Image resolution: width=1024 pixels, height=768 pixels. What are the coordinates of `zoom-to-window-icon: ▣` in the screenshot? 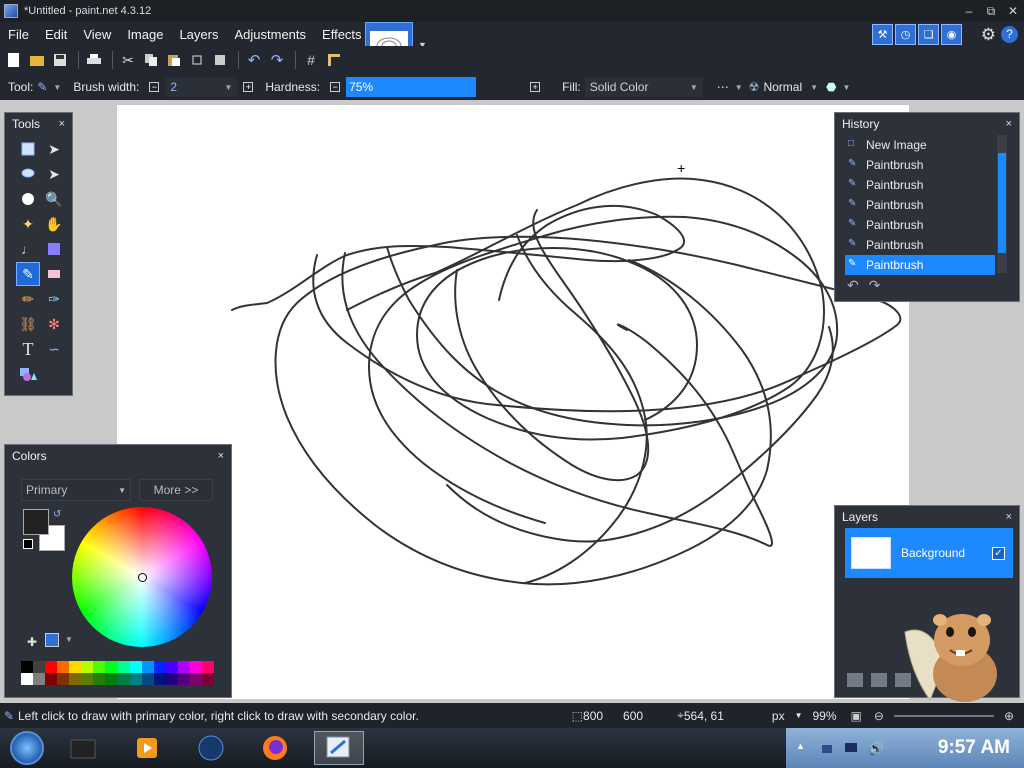 It's located at (856, 716).